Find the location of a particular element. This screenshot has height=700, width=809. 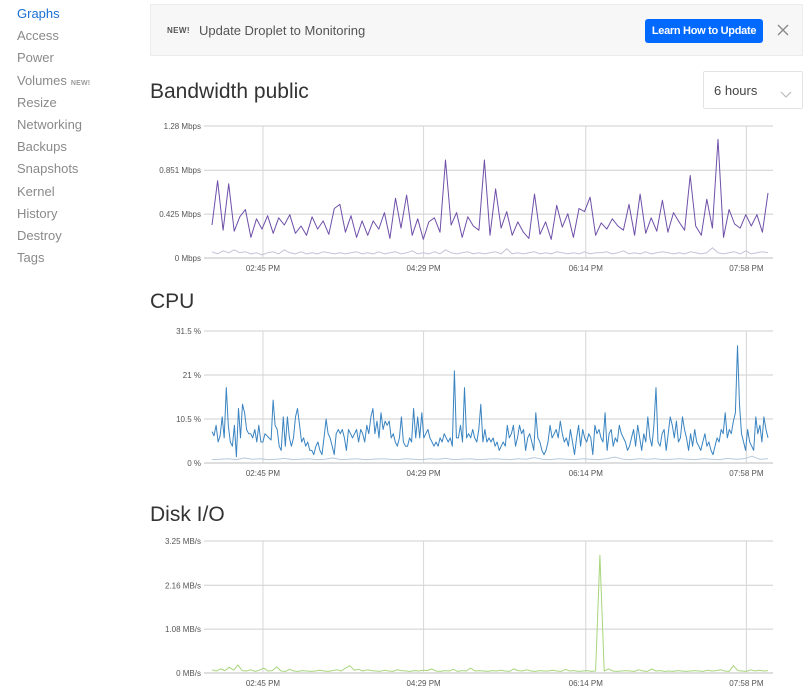

sidebar-item-snapshots: Snapshots is located at coordinates (77, 171).